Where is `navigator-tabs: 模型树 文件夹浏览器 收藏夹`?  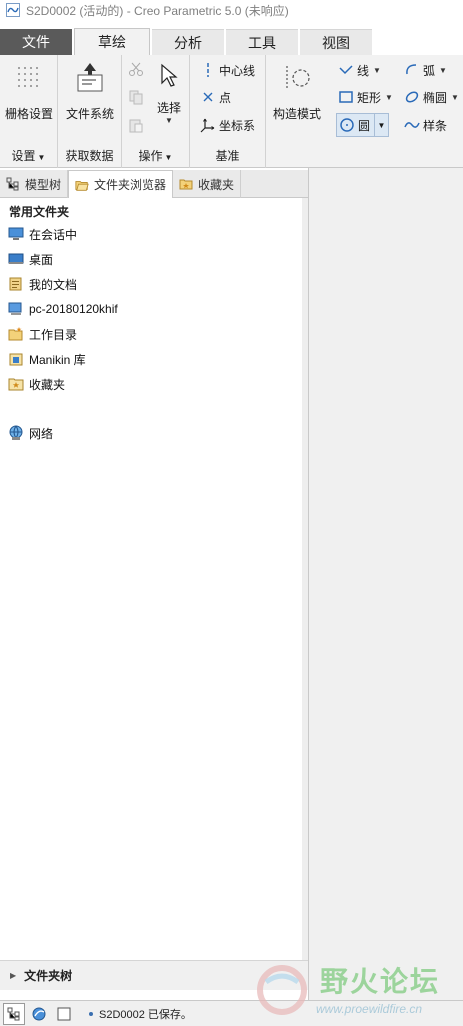
navigator-tabs: 模型树 文件夹浏览器 收藏夹 is located at coordinates (154, 184).